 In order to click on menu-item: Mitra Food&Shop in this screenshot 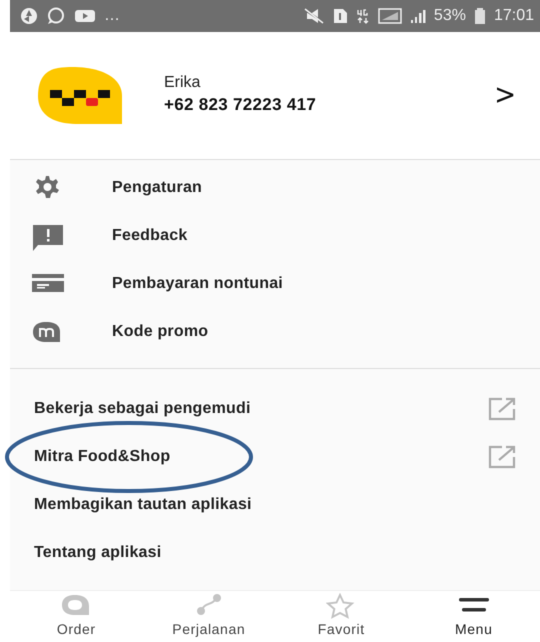, I will do `click(275, 457)`.